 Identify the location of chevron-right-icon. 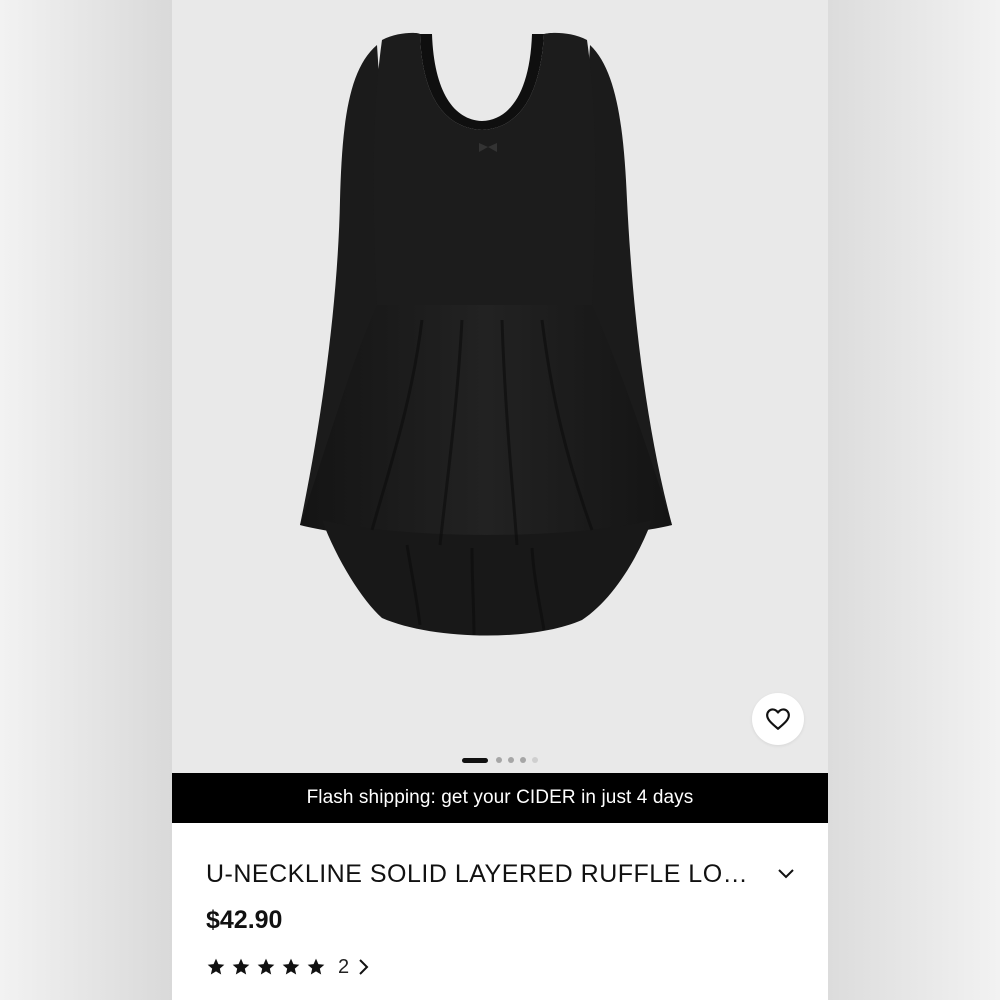
(364, 967).